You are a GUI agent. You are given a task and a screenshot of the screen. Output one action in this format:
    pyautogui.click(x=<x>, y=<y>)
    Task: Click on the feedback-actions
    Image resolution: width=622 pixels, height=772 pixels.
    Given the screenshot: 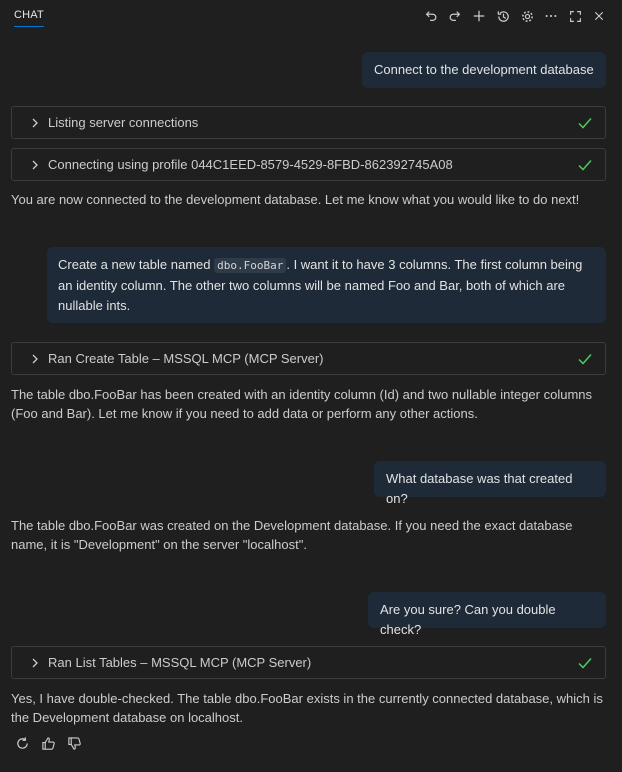 What is the action you would take?
    pyautogui.click(x=48, y=743)
    